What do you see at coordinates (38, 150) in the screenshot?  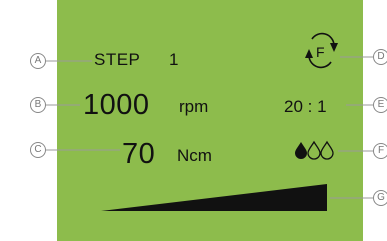 I see `callout-c: C` at bounding box center [38, 150].